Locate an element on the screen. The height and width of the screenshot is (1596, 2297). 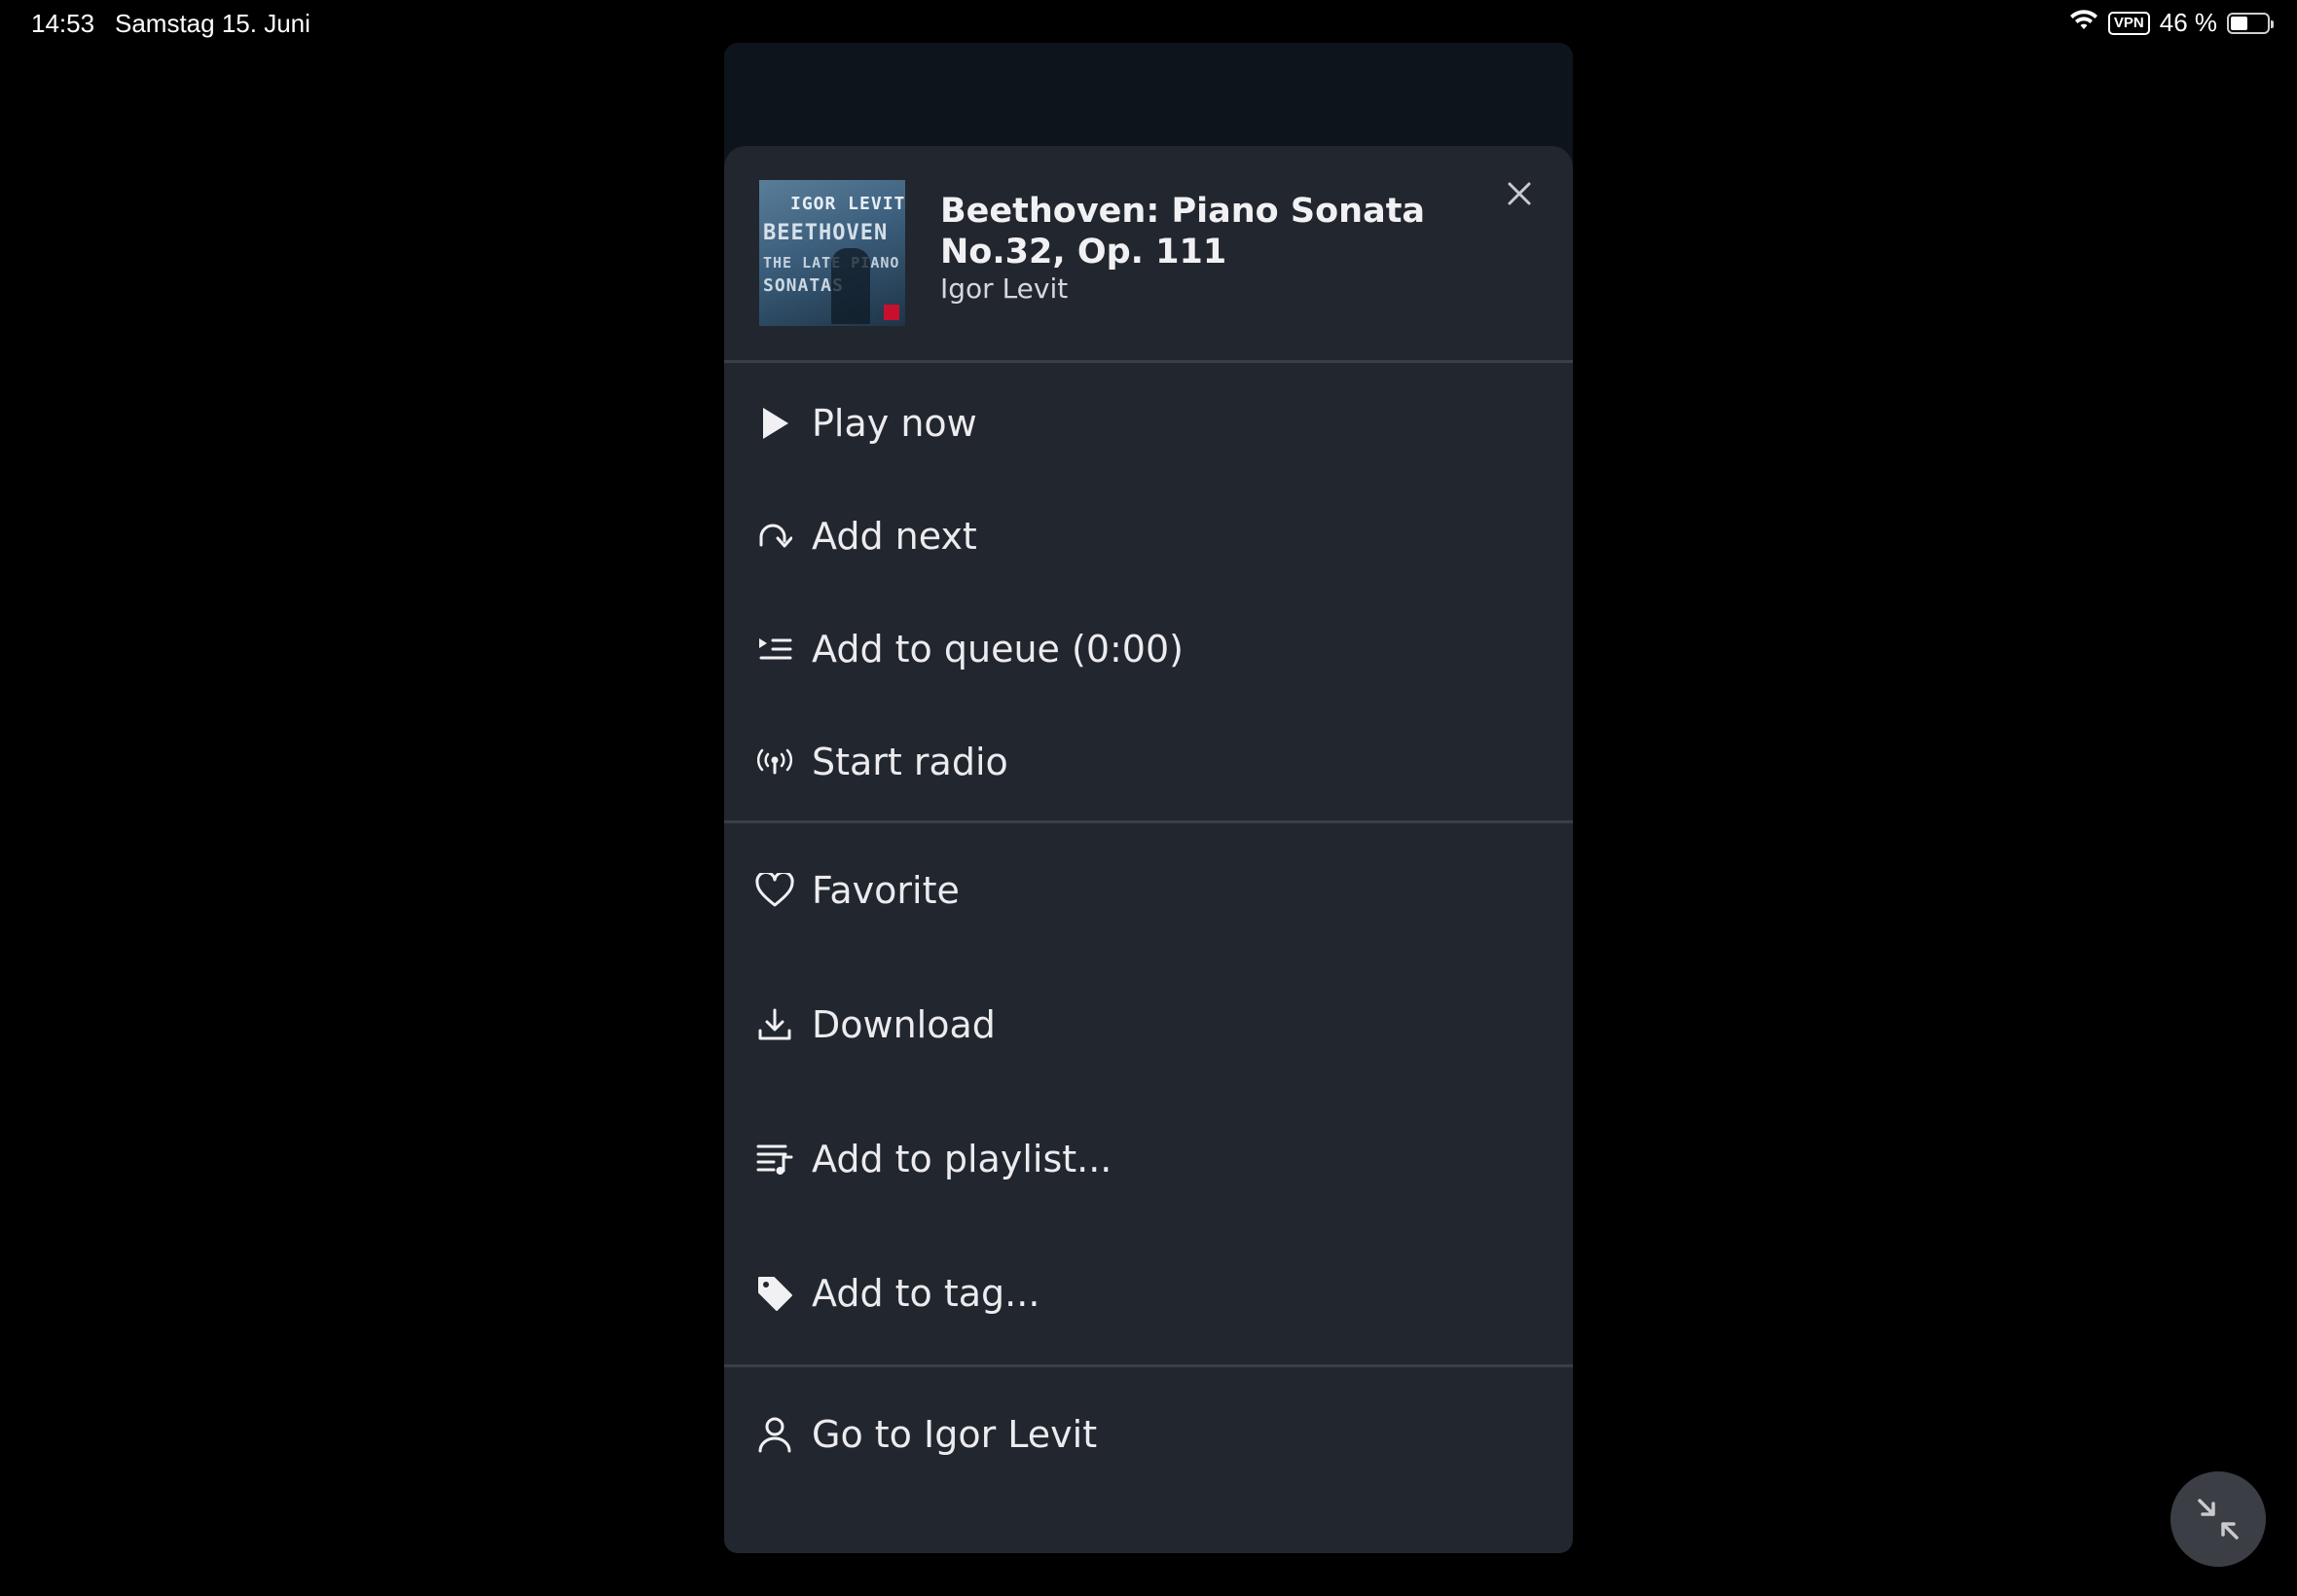
menu-item-label: Add next is located at coordinates (895, 536).